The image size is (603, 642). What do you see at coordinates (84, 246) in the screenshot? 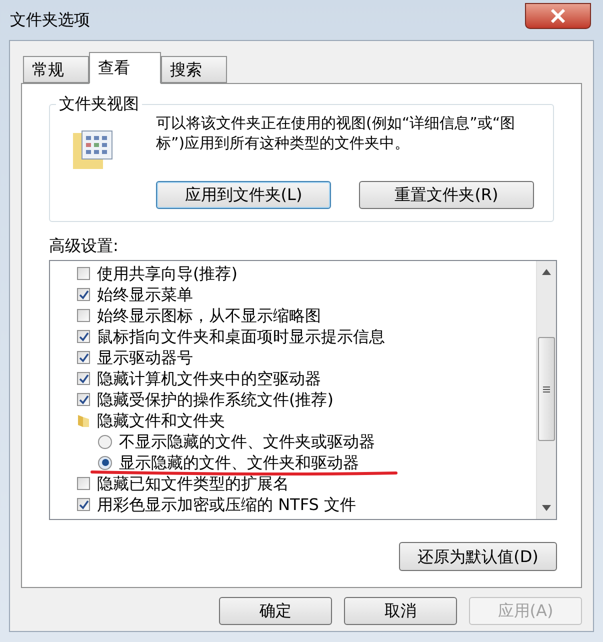
I see `section-label: 高级设置:` at bounding box center [84, 246].